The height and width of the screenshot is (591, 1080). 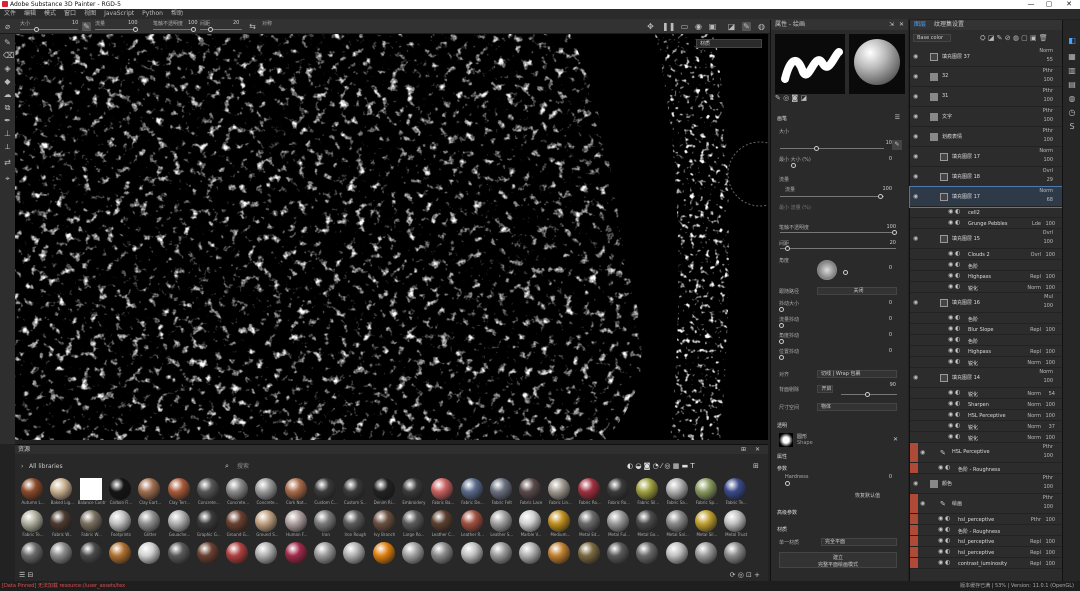 I want to click on material-item: Metal Trust, so click(x=735, y=525).